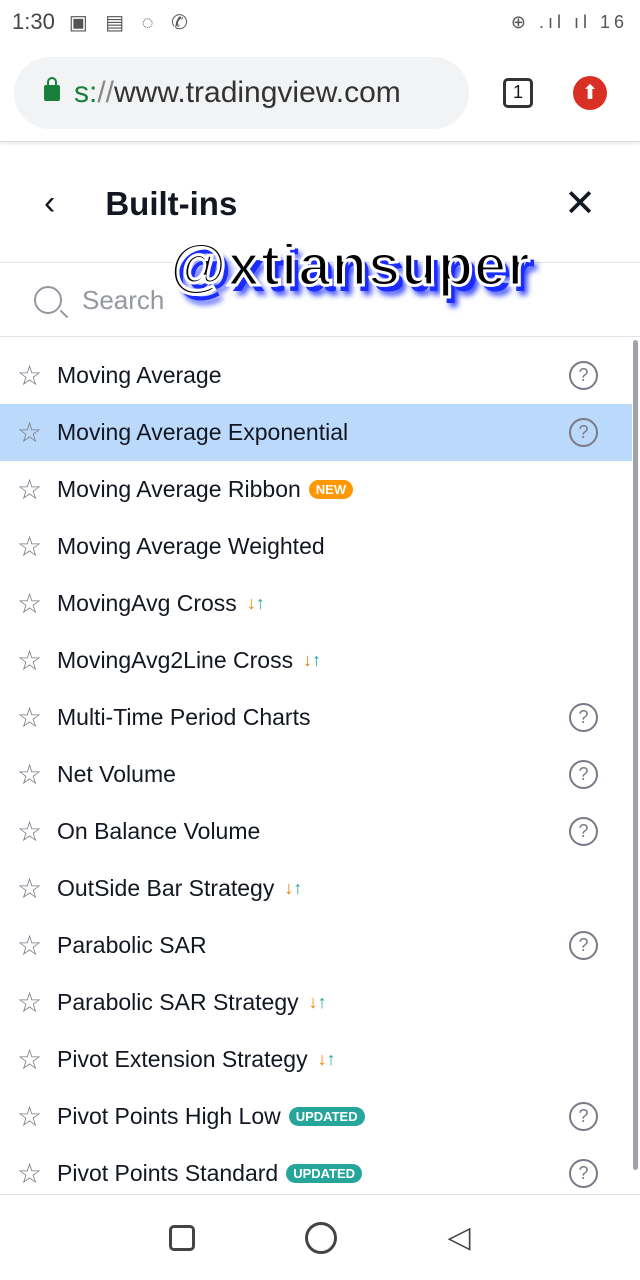 The width and height of the screenshot is (640, 1280). Describe the element at coordinates (590, 92) in the screenshot. I see `update-arrow-icon: ⬆` at that location.